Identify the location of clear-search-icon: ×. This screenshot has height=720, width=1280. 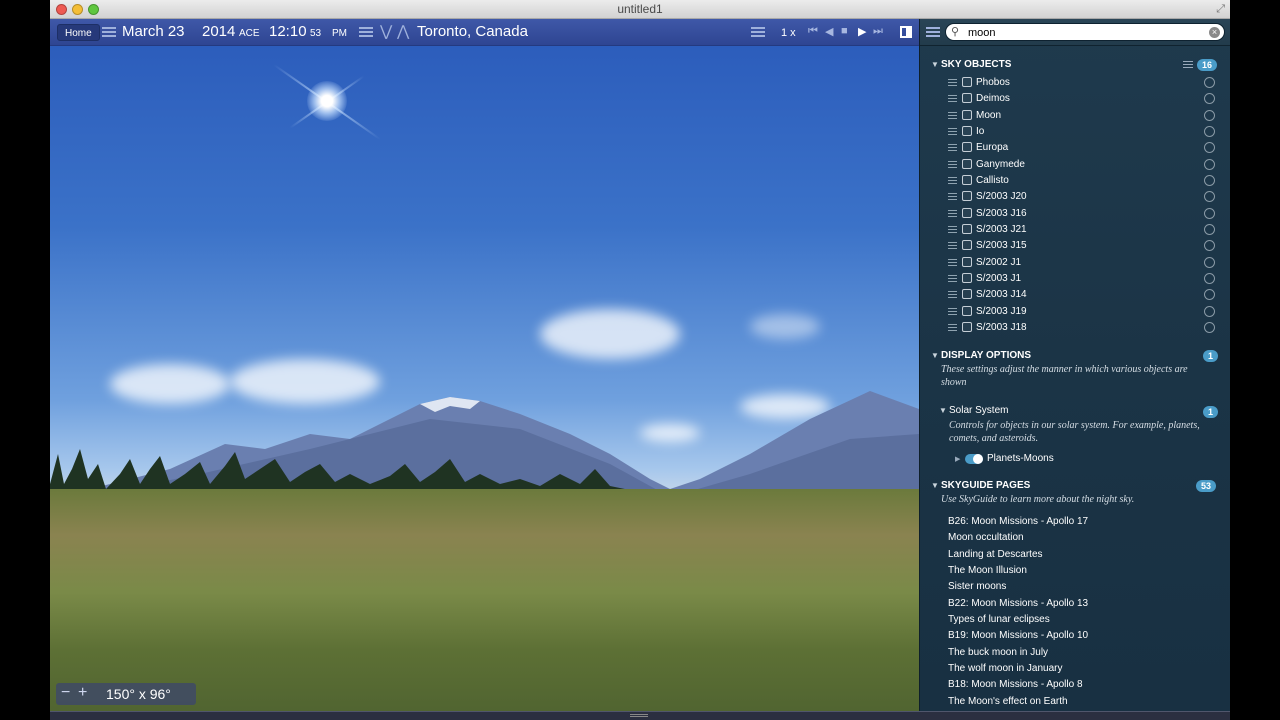
(1214, 32).